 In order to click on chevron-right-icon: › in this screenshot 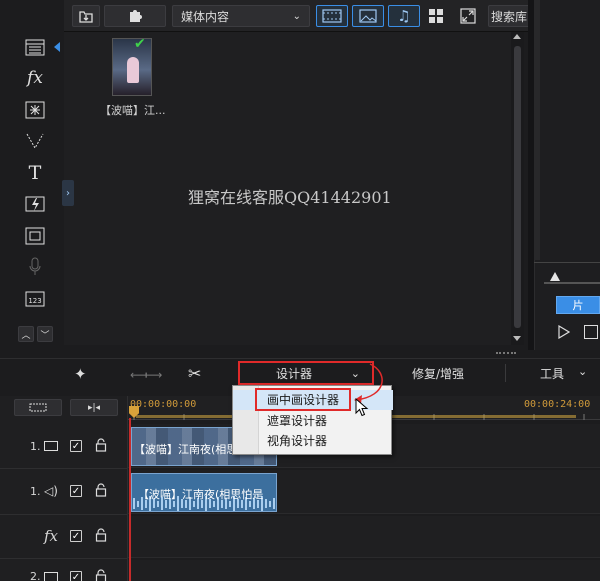, I will do `click(68, 193)`.